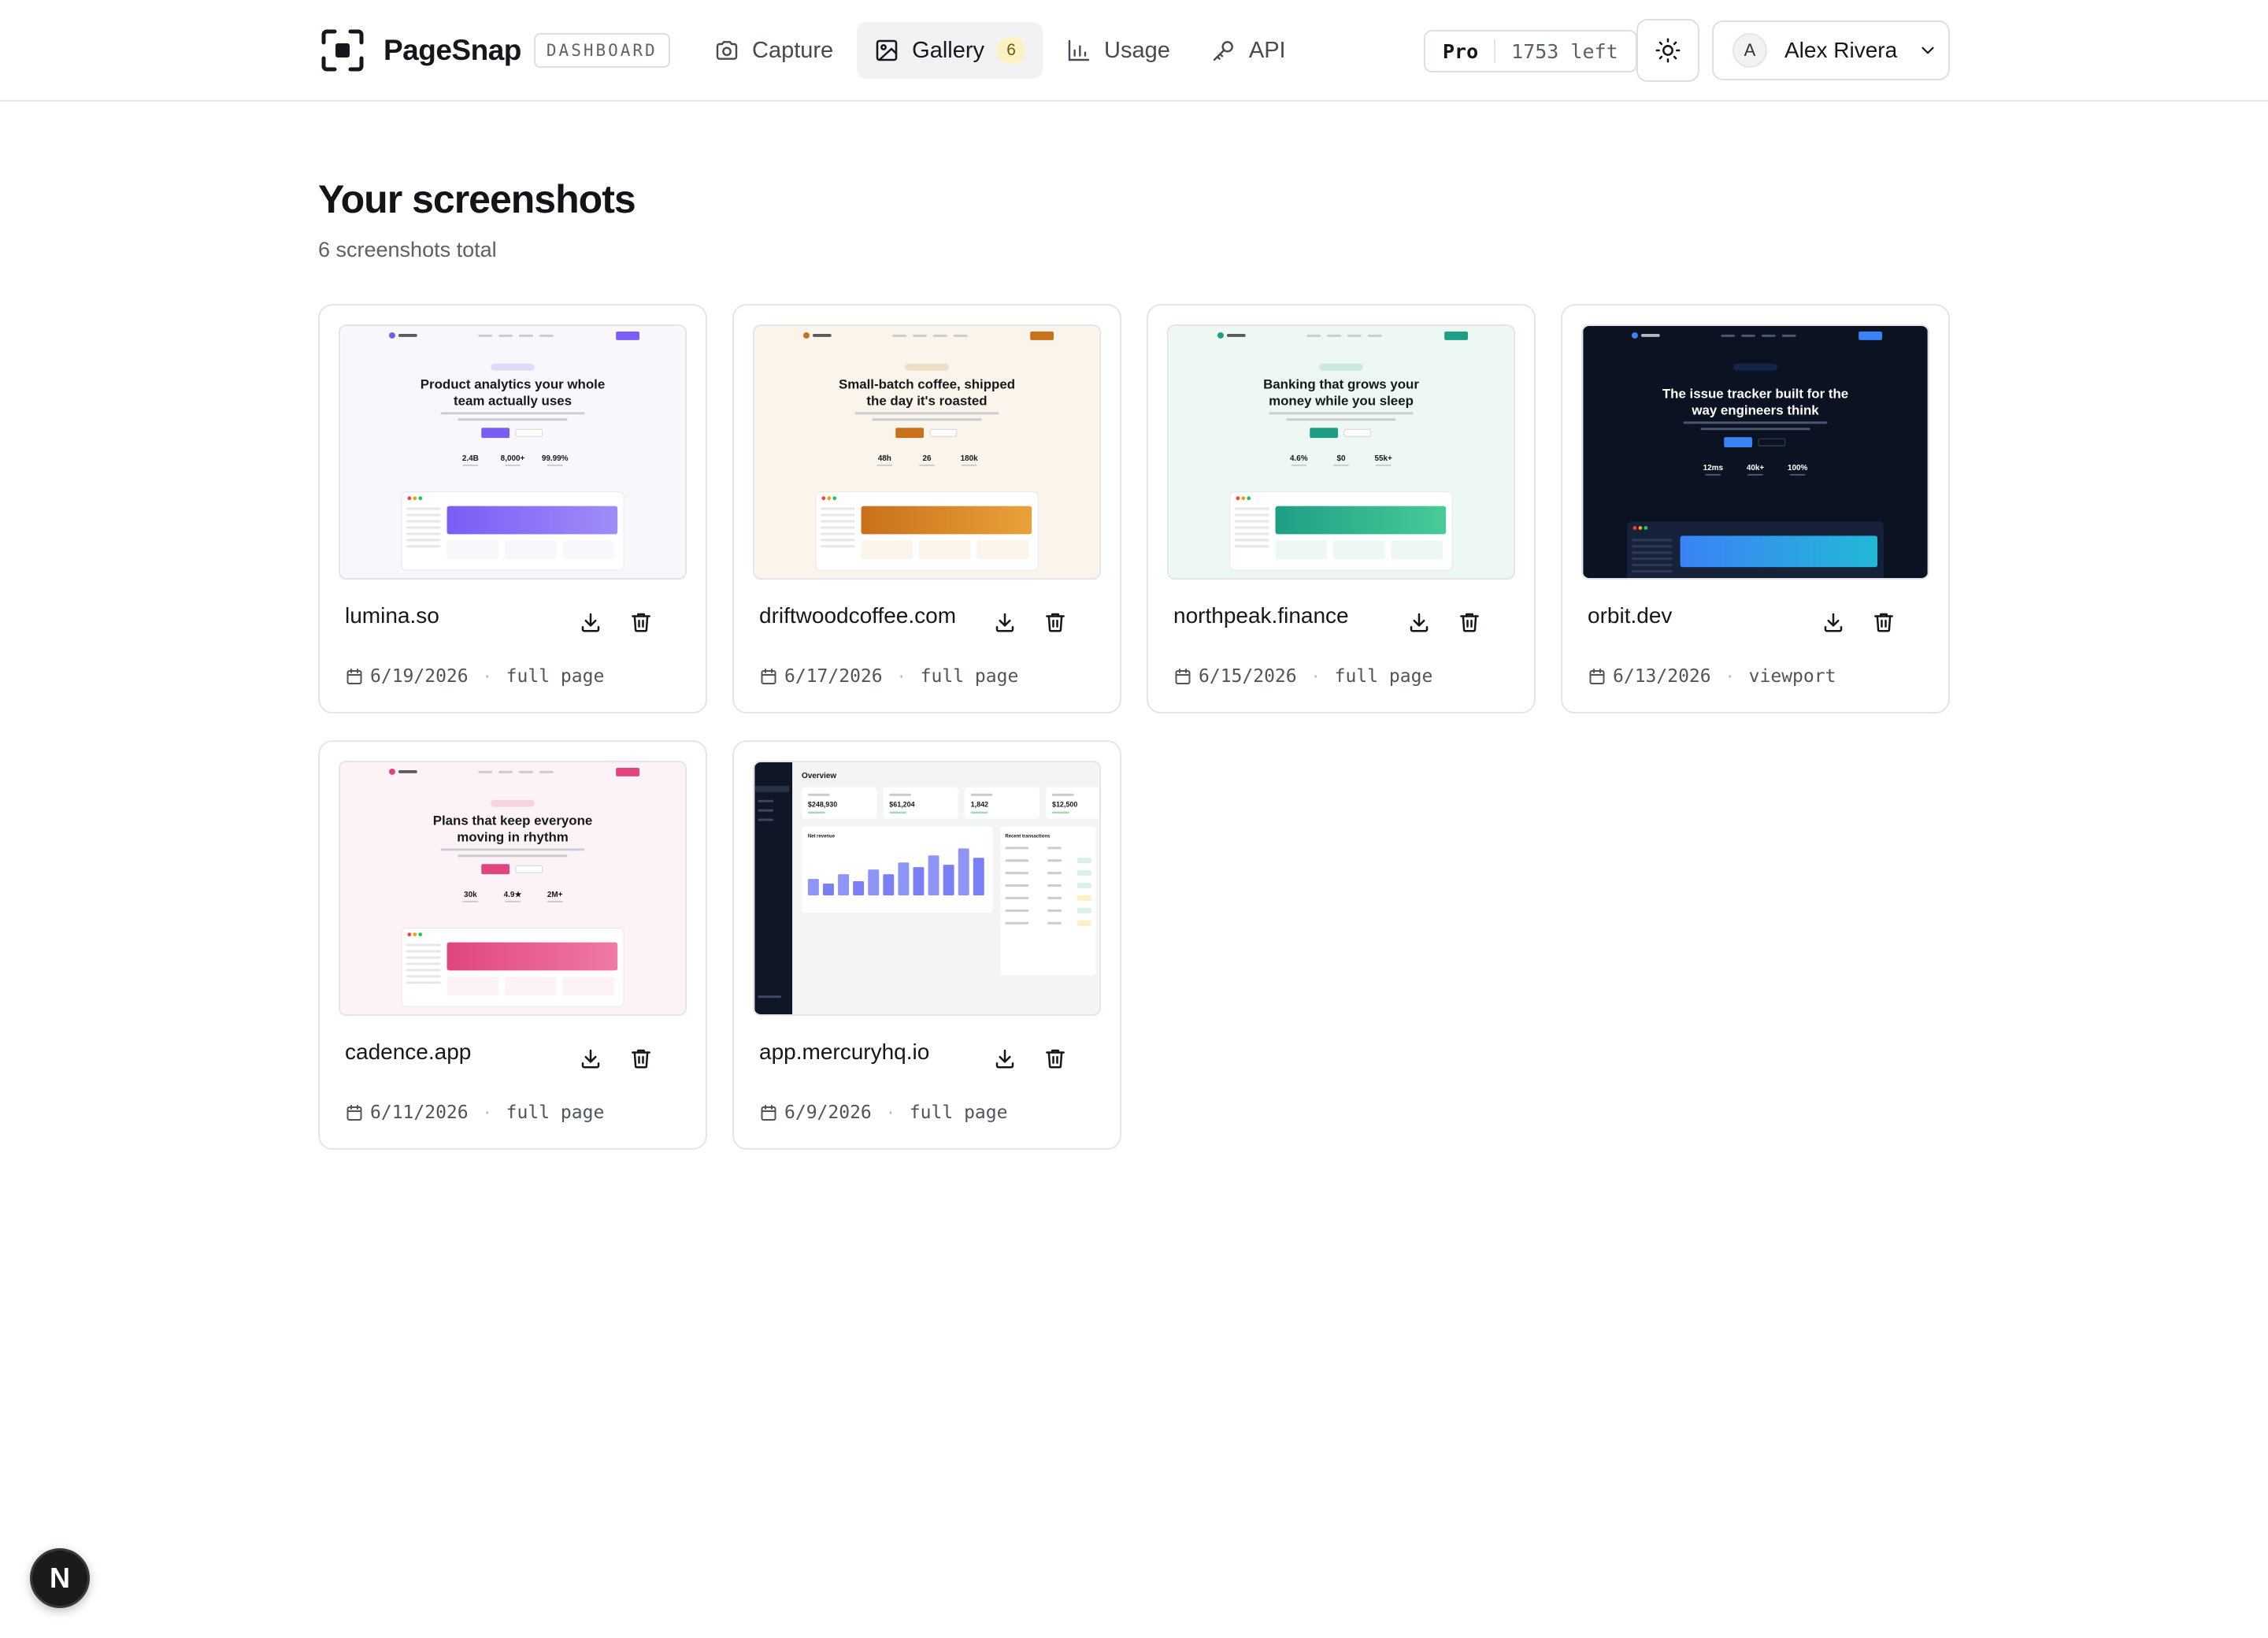 Image resolution: width=2268 pixels, height=1638 pixels. Describe the element at coordinates (1798, 468) in the screenshot. I see `preview-stat: 100%` at that location.